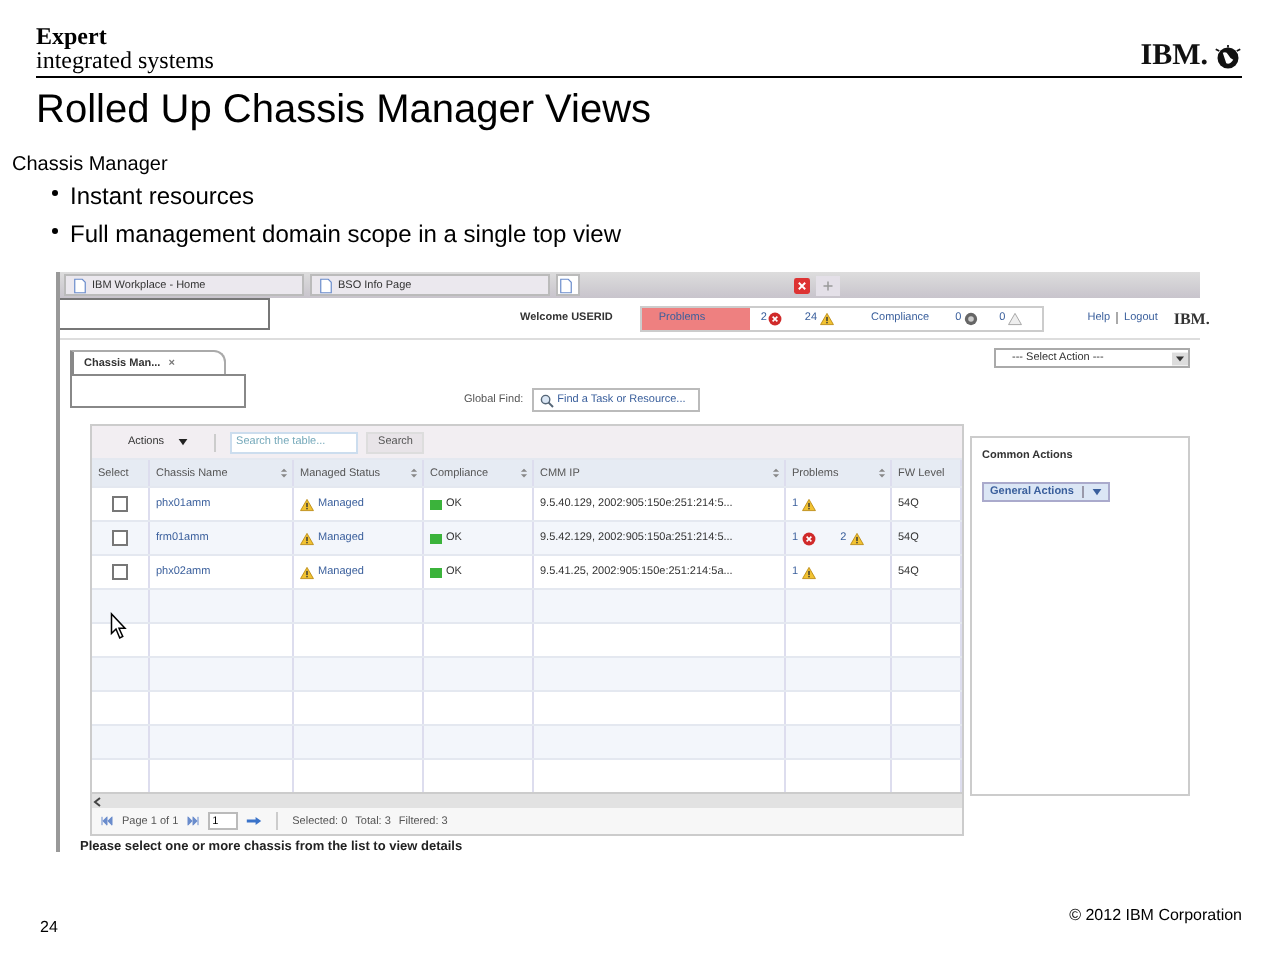 This screenshot has width=1276, height=958. I want to click on browser-tab, so click(568, 285).